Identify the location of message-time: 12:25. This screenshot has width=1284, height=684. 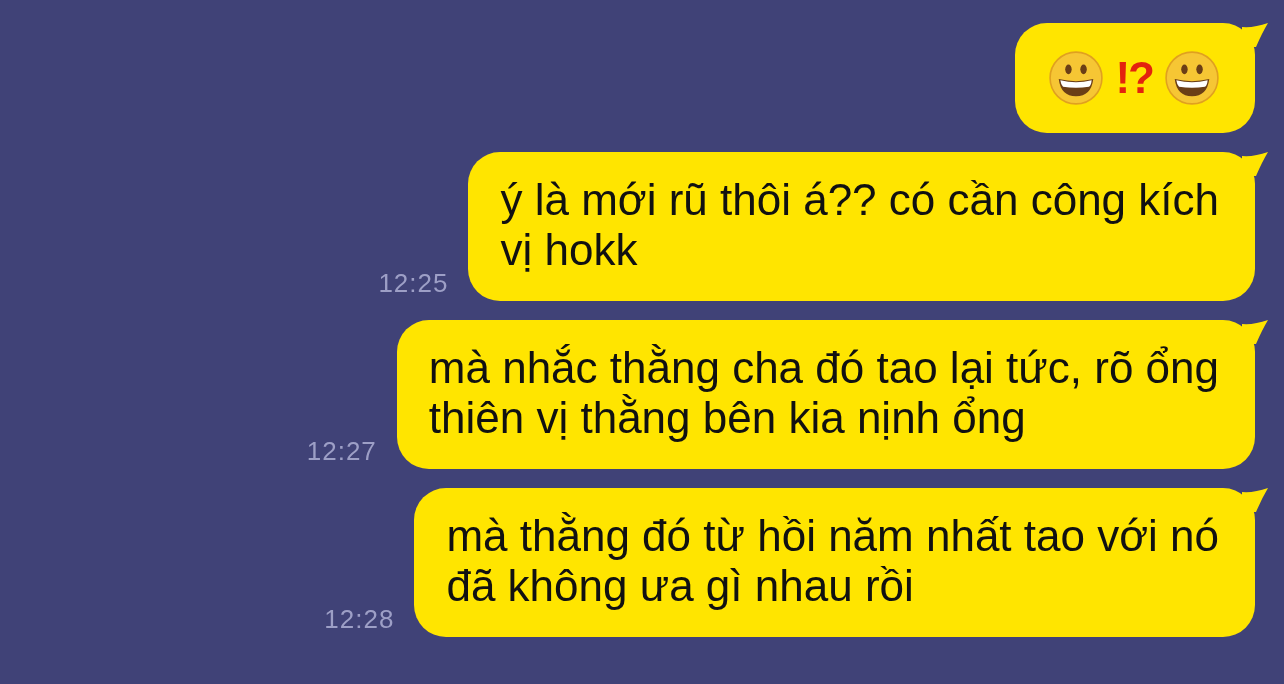
(413, 283).